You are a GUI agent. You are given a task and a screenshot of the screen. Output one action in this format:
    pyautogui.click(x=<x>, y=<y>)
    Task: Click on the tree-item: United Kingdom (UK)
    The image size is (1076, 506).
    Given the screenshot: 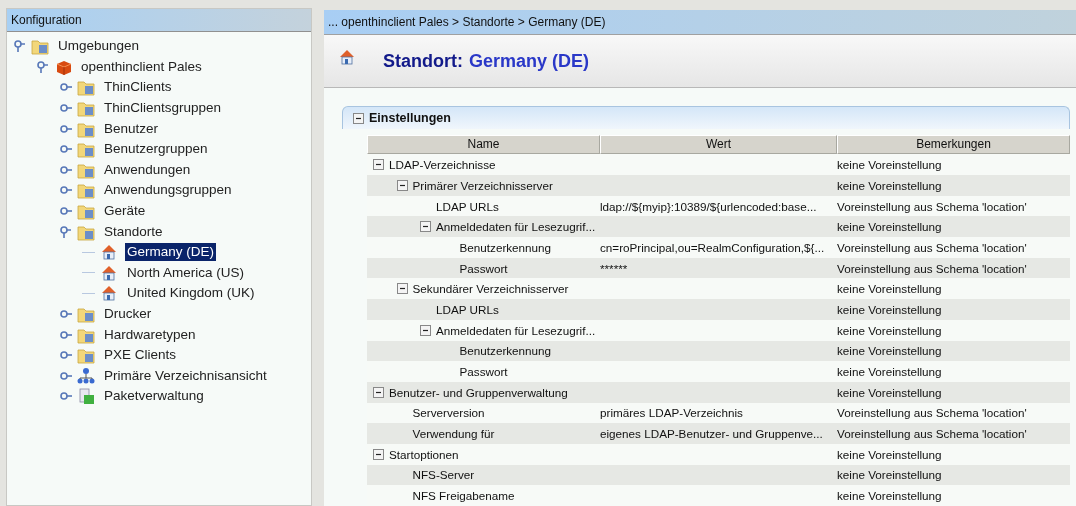 What is the action you would take?
    pyautogui.click(x=191, y=293)
    